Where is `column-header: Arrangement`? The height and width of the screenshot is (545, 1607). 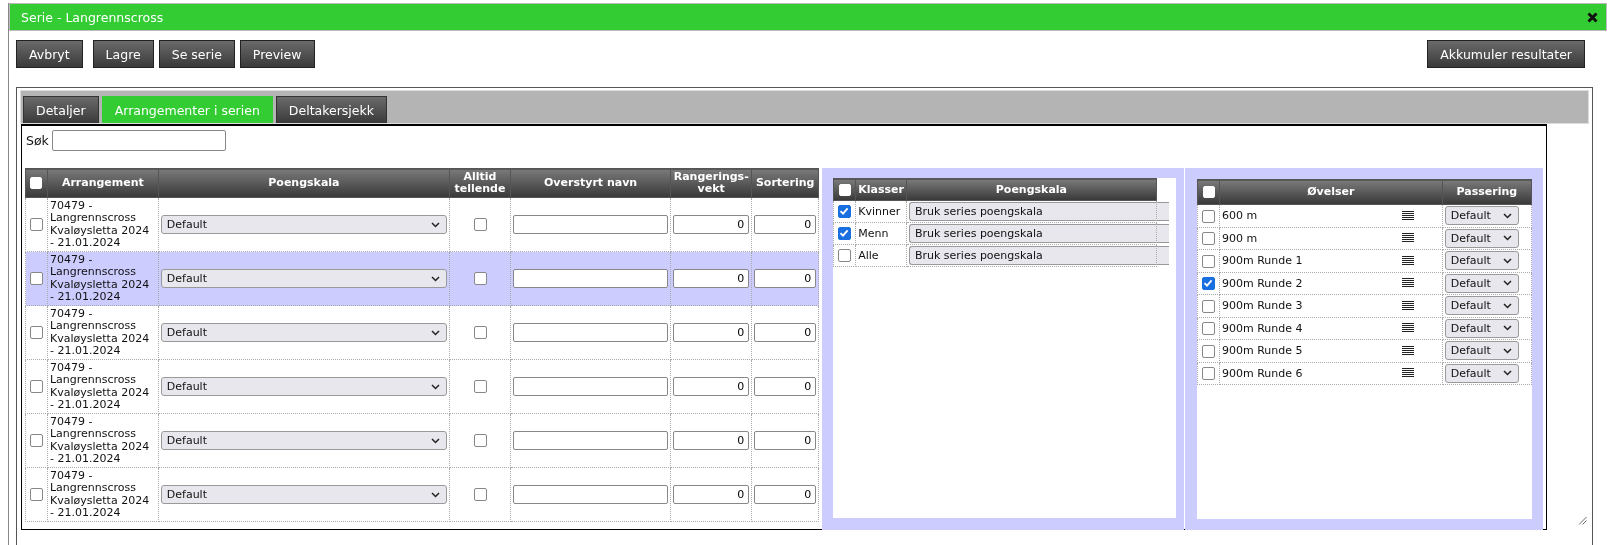
column-header: Arrangement is located at coordinates (103, 183).